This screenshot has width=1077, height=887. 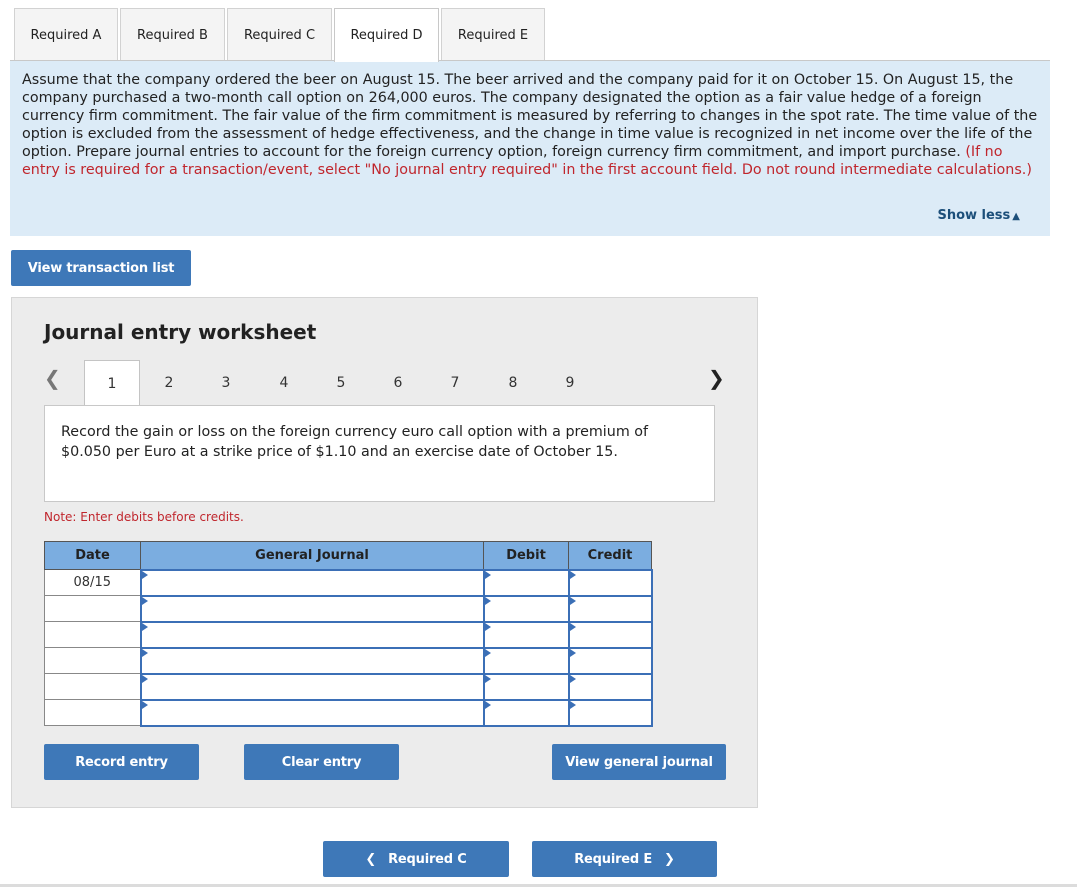 What do you see at coordinates (974, 215) in the screenshot?
I see `show-less-label: Show less` at bounding box center [974, 215].